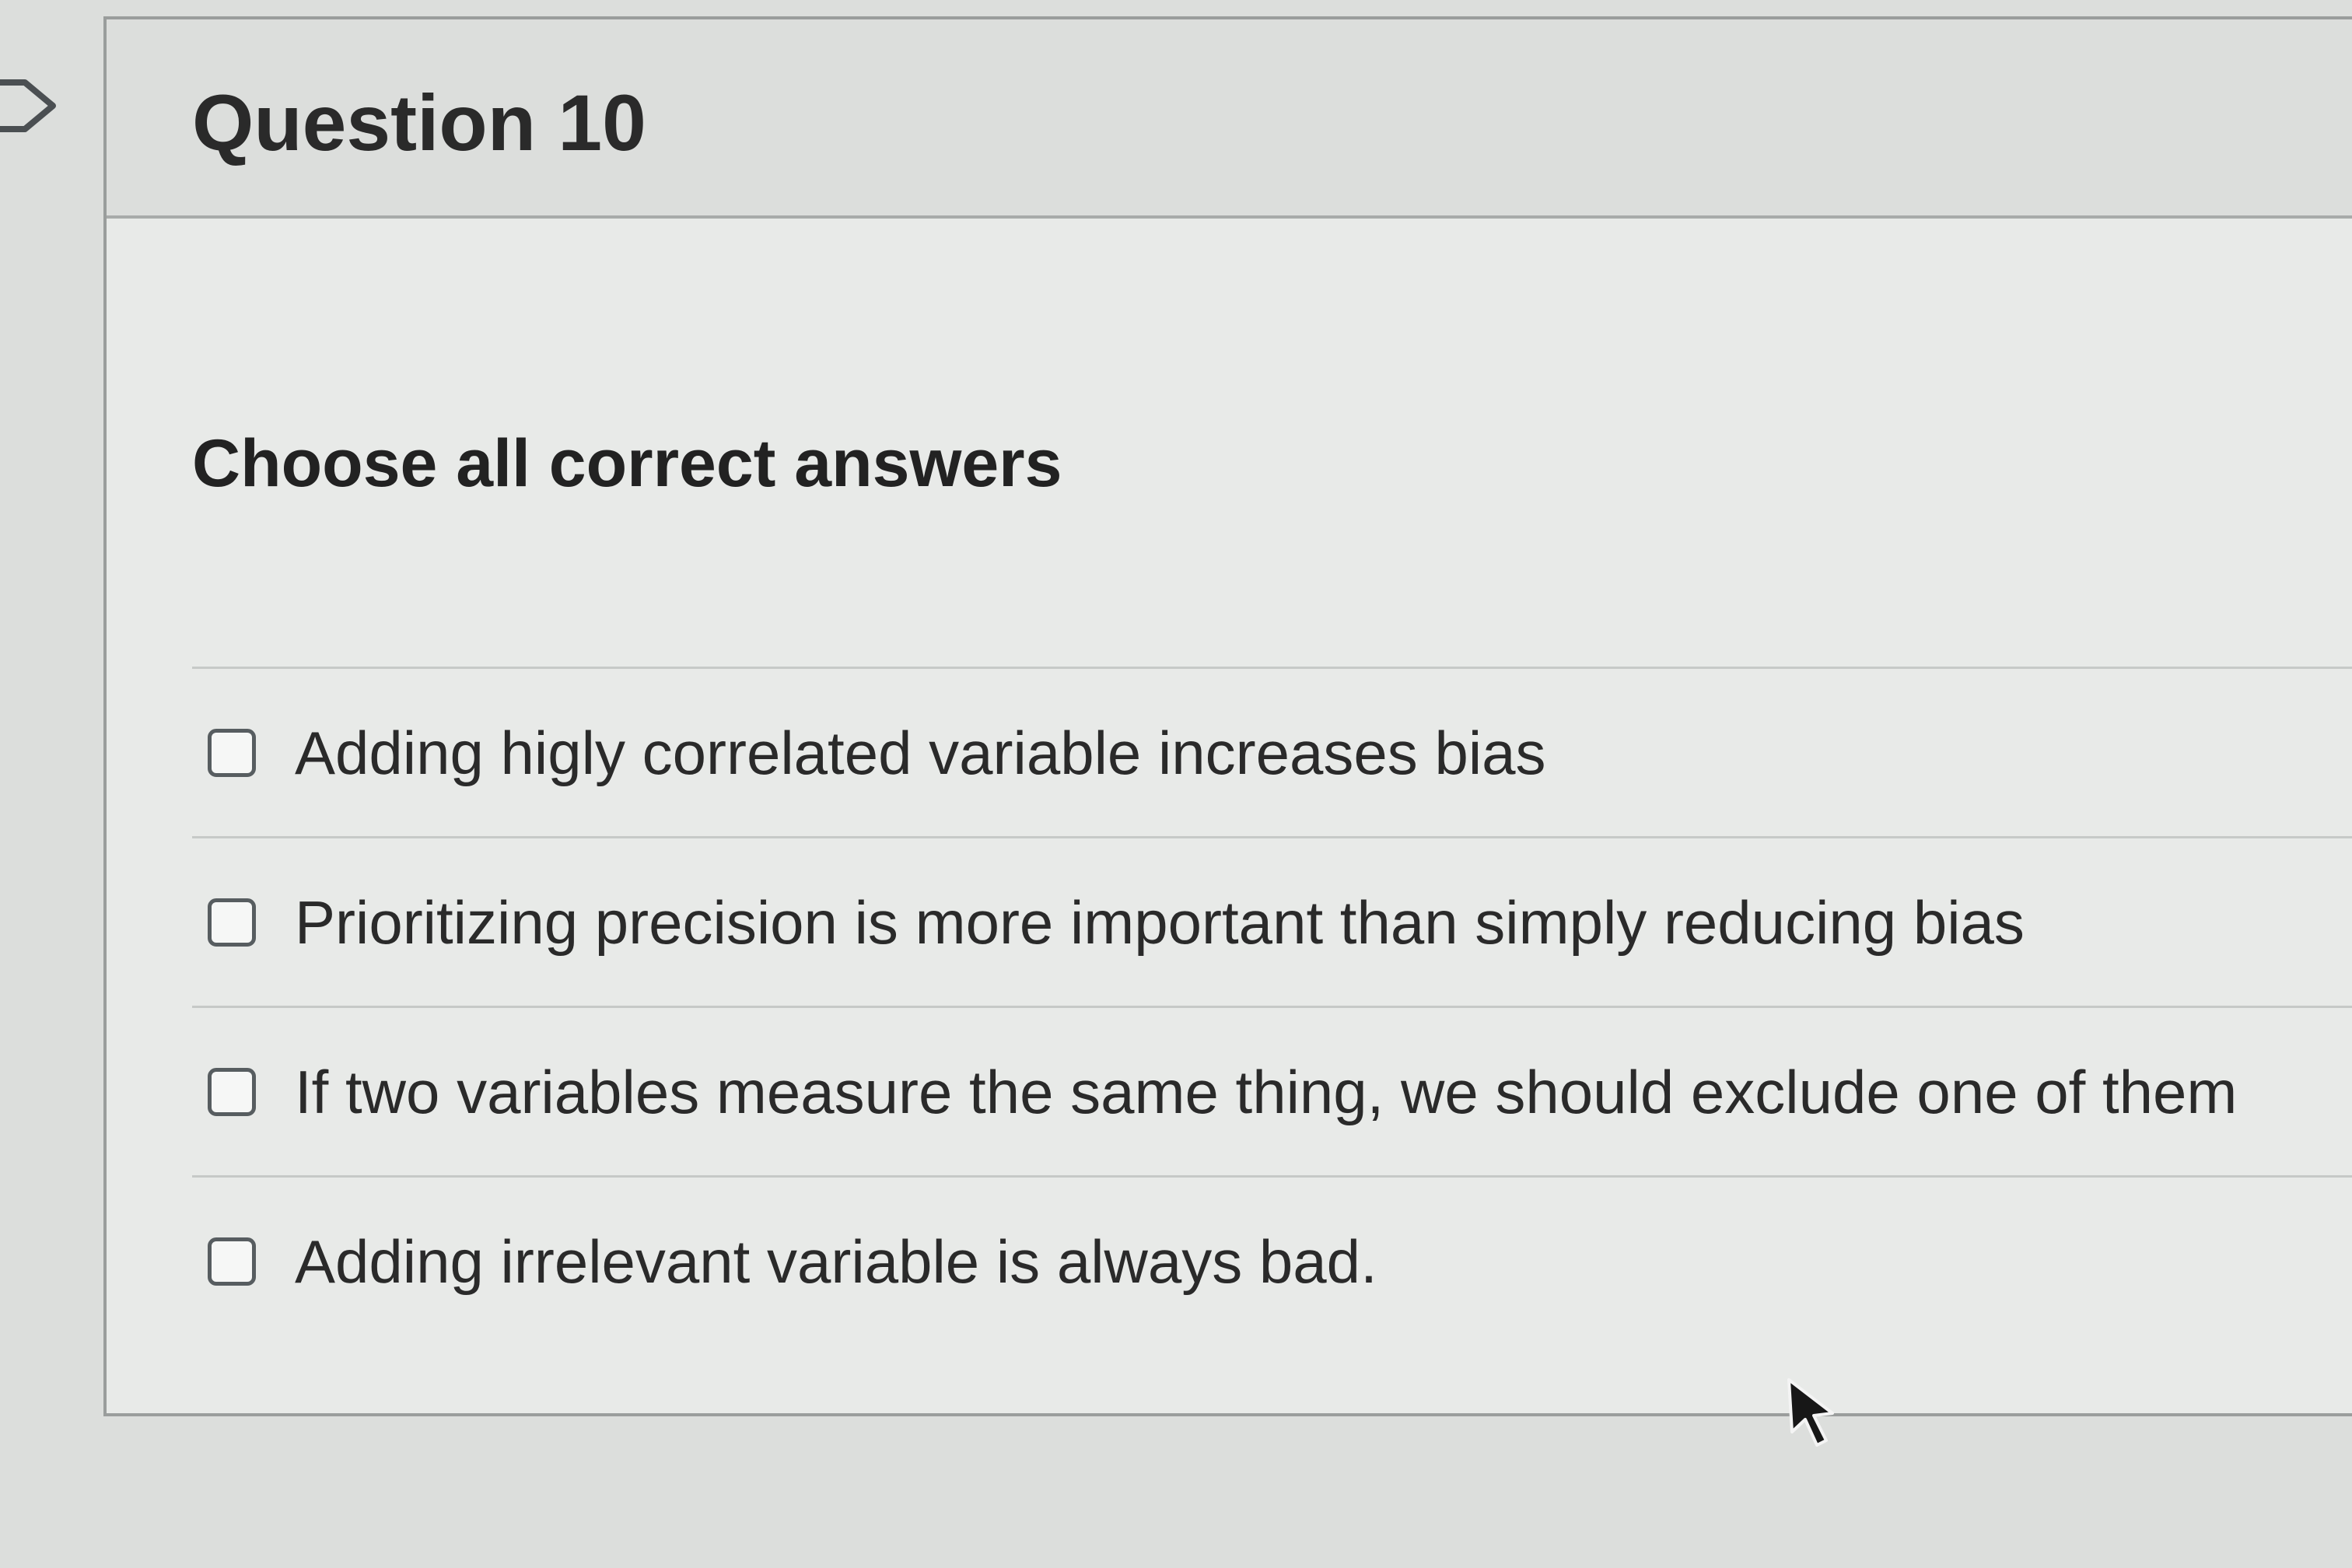 The width and height of the screenshot is (2352, 1568). I want to click on question-header: Question 10, so click(1230, 119).